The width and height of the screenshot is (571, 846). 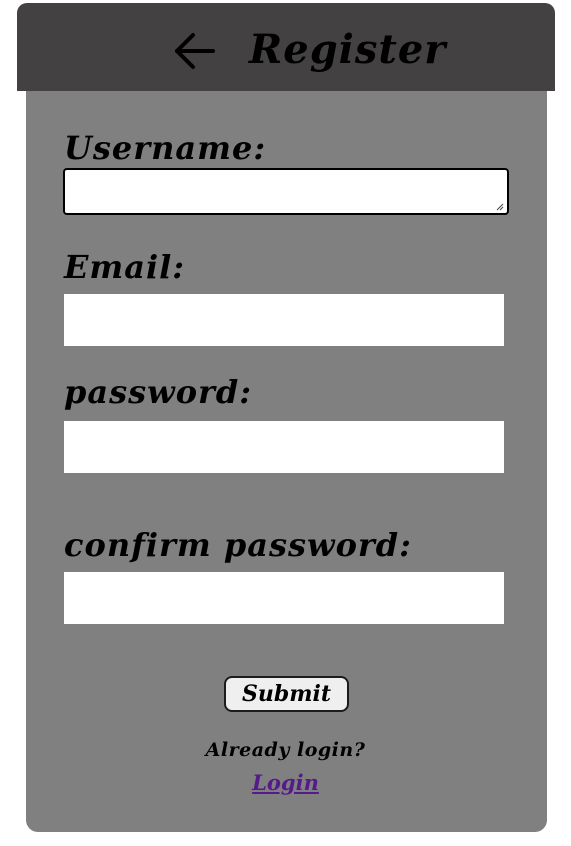 What do you see at coordinates (284, 447) in the screenshot?
I see `password-field` at bounding box center [284, 447].